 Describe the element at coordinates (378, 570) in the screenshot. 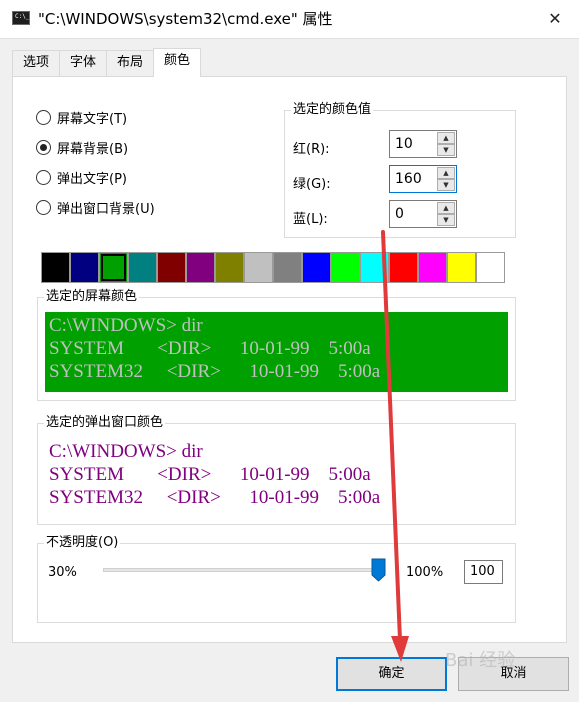

I see `opacity-slider-thumb` at that location.